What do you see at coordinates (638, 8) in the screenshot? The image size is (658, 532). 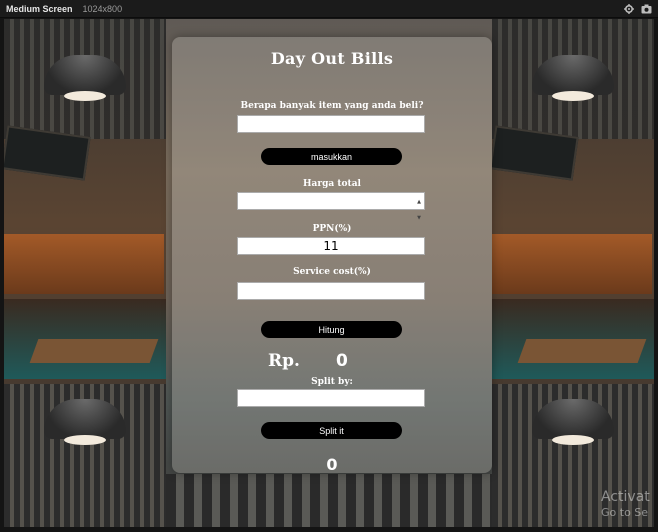 I see `toolbar-icons` at bounding box center [638, 8].